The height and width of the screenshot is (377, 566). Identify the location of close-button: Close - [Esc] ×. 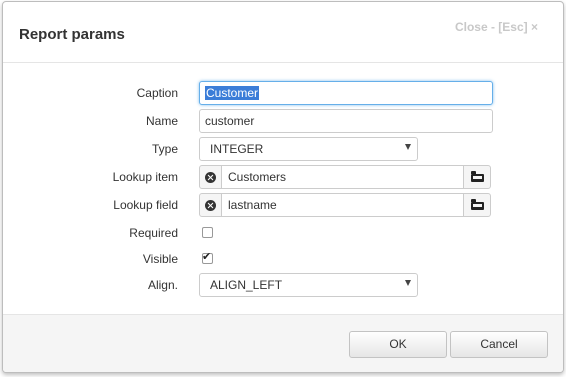
(496, 27).